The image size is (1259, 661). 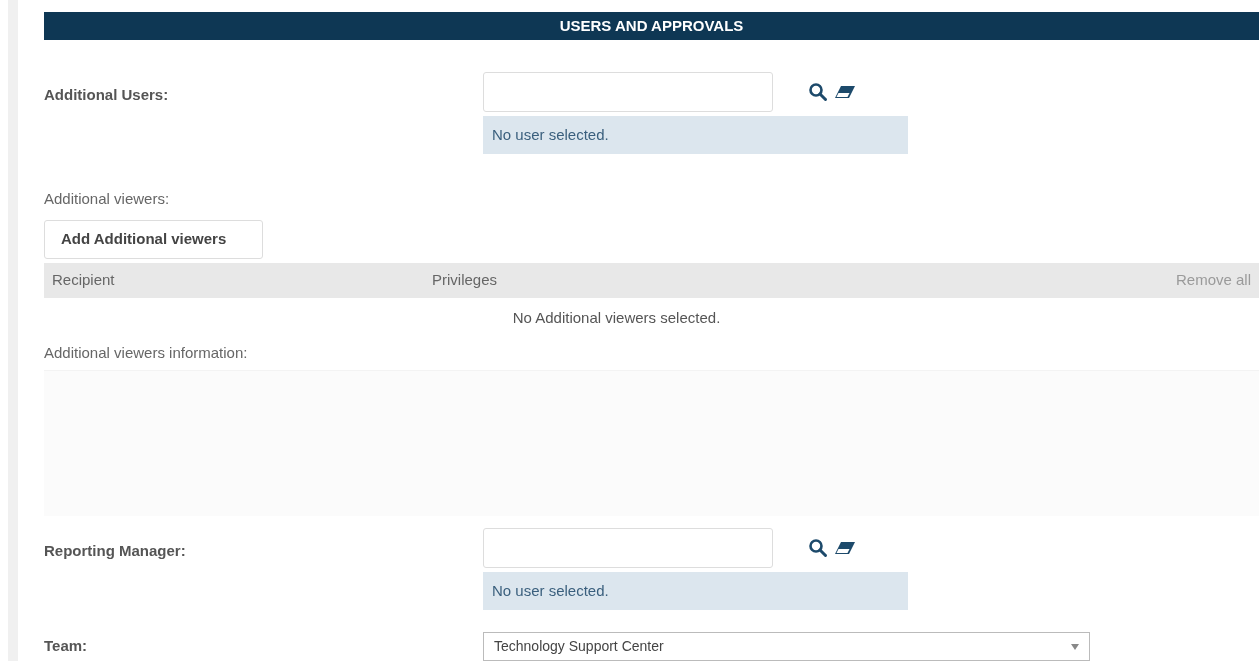 I want to click on caret-icon, so click(x=1075, y=646).